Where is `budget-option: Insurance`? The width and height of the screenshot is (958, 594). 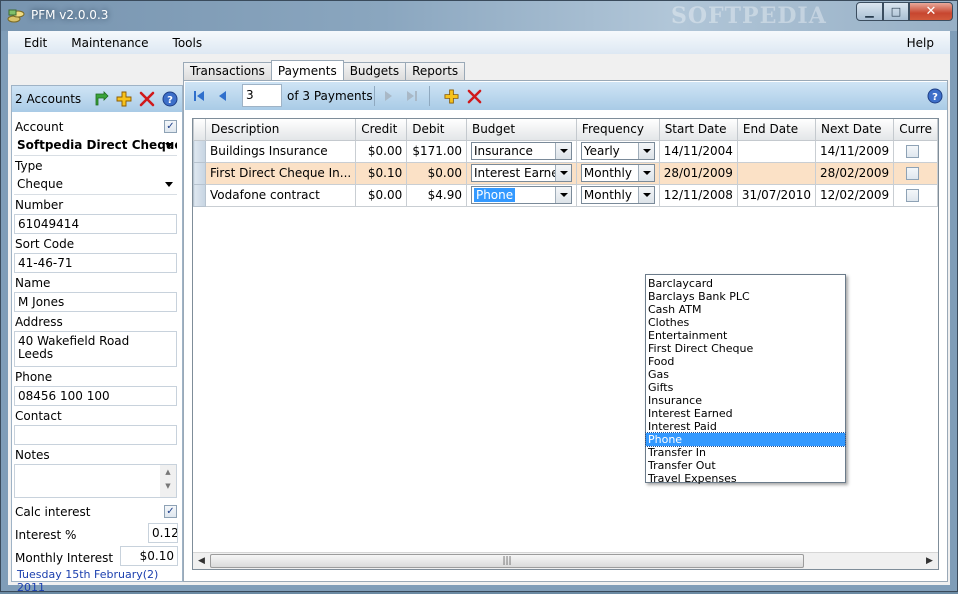
budget-option: Insurance is located at coordinates (745, 400).